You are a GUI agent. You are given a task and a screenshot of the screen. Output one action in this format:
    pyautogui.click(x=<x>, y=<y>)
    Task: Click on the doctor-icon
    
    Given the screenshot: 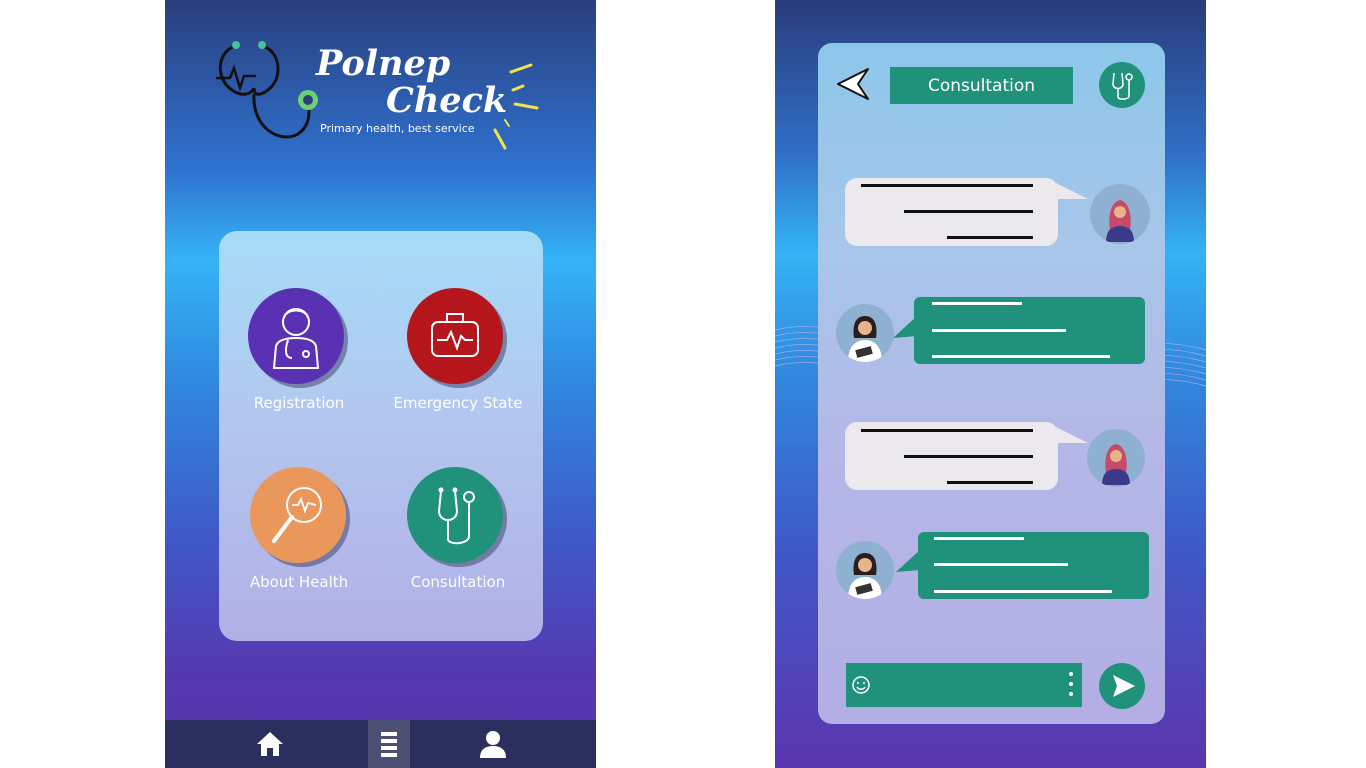 What is the action you would take?
    pyautogui.click(x=296, y=338)
    